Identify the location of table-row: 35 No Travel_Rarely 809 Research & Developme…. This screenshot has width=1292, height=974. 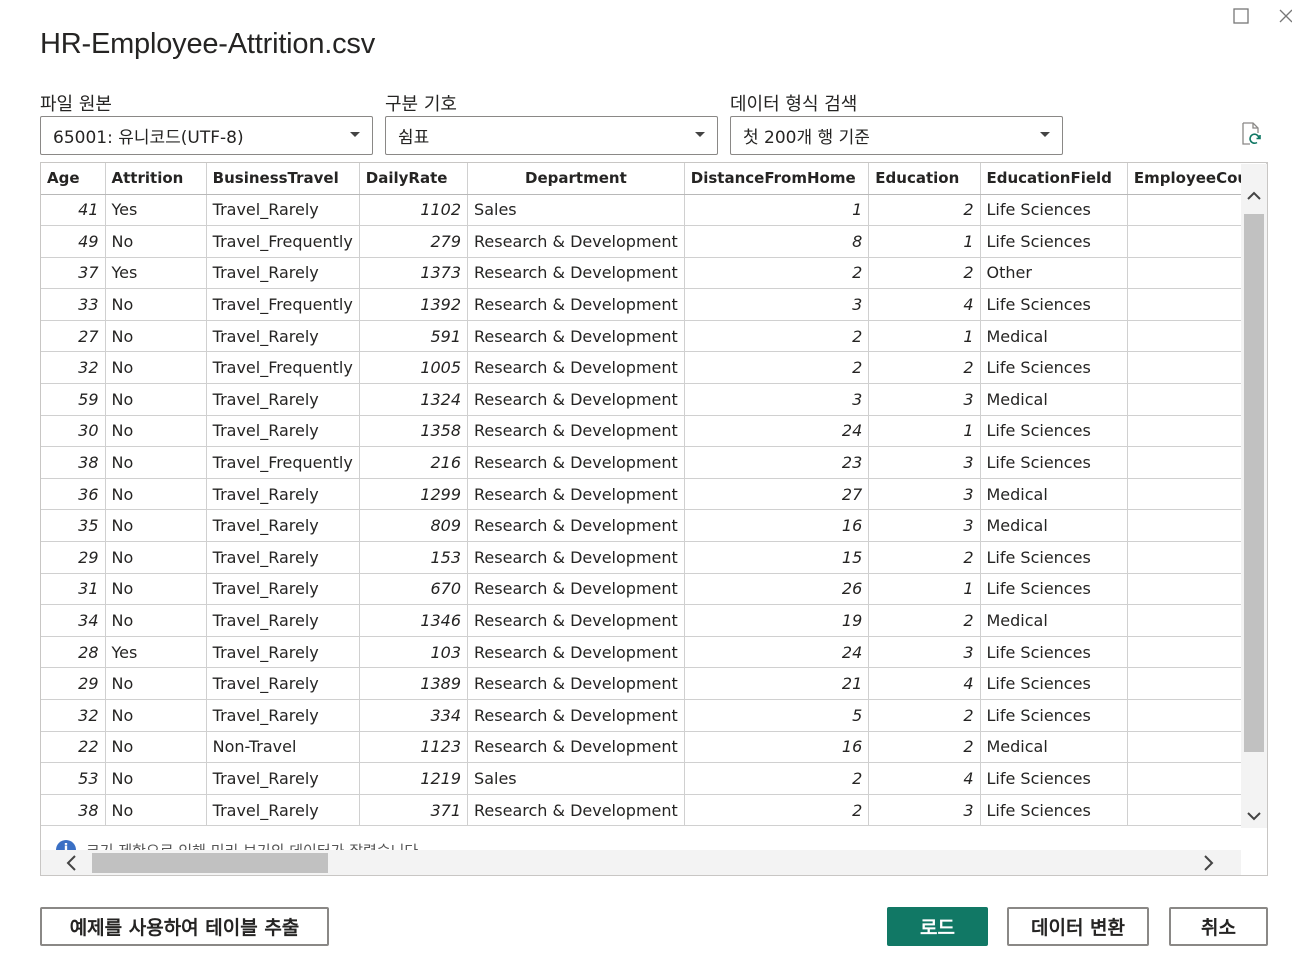
(654, 526).